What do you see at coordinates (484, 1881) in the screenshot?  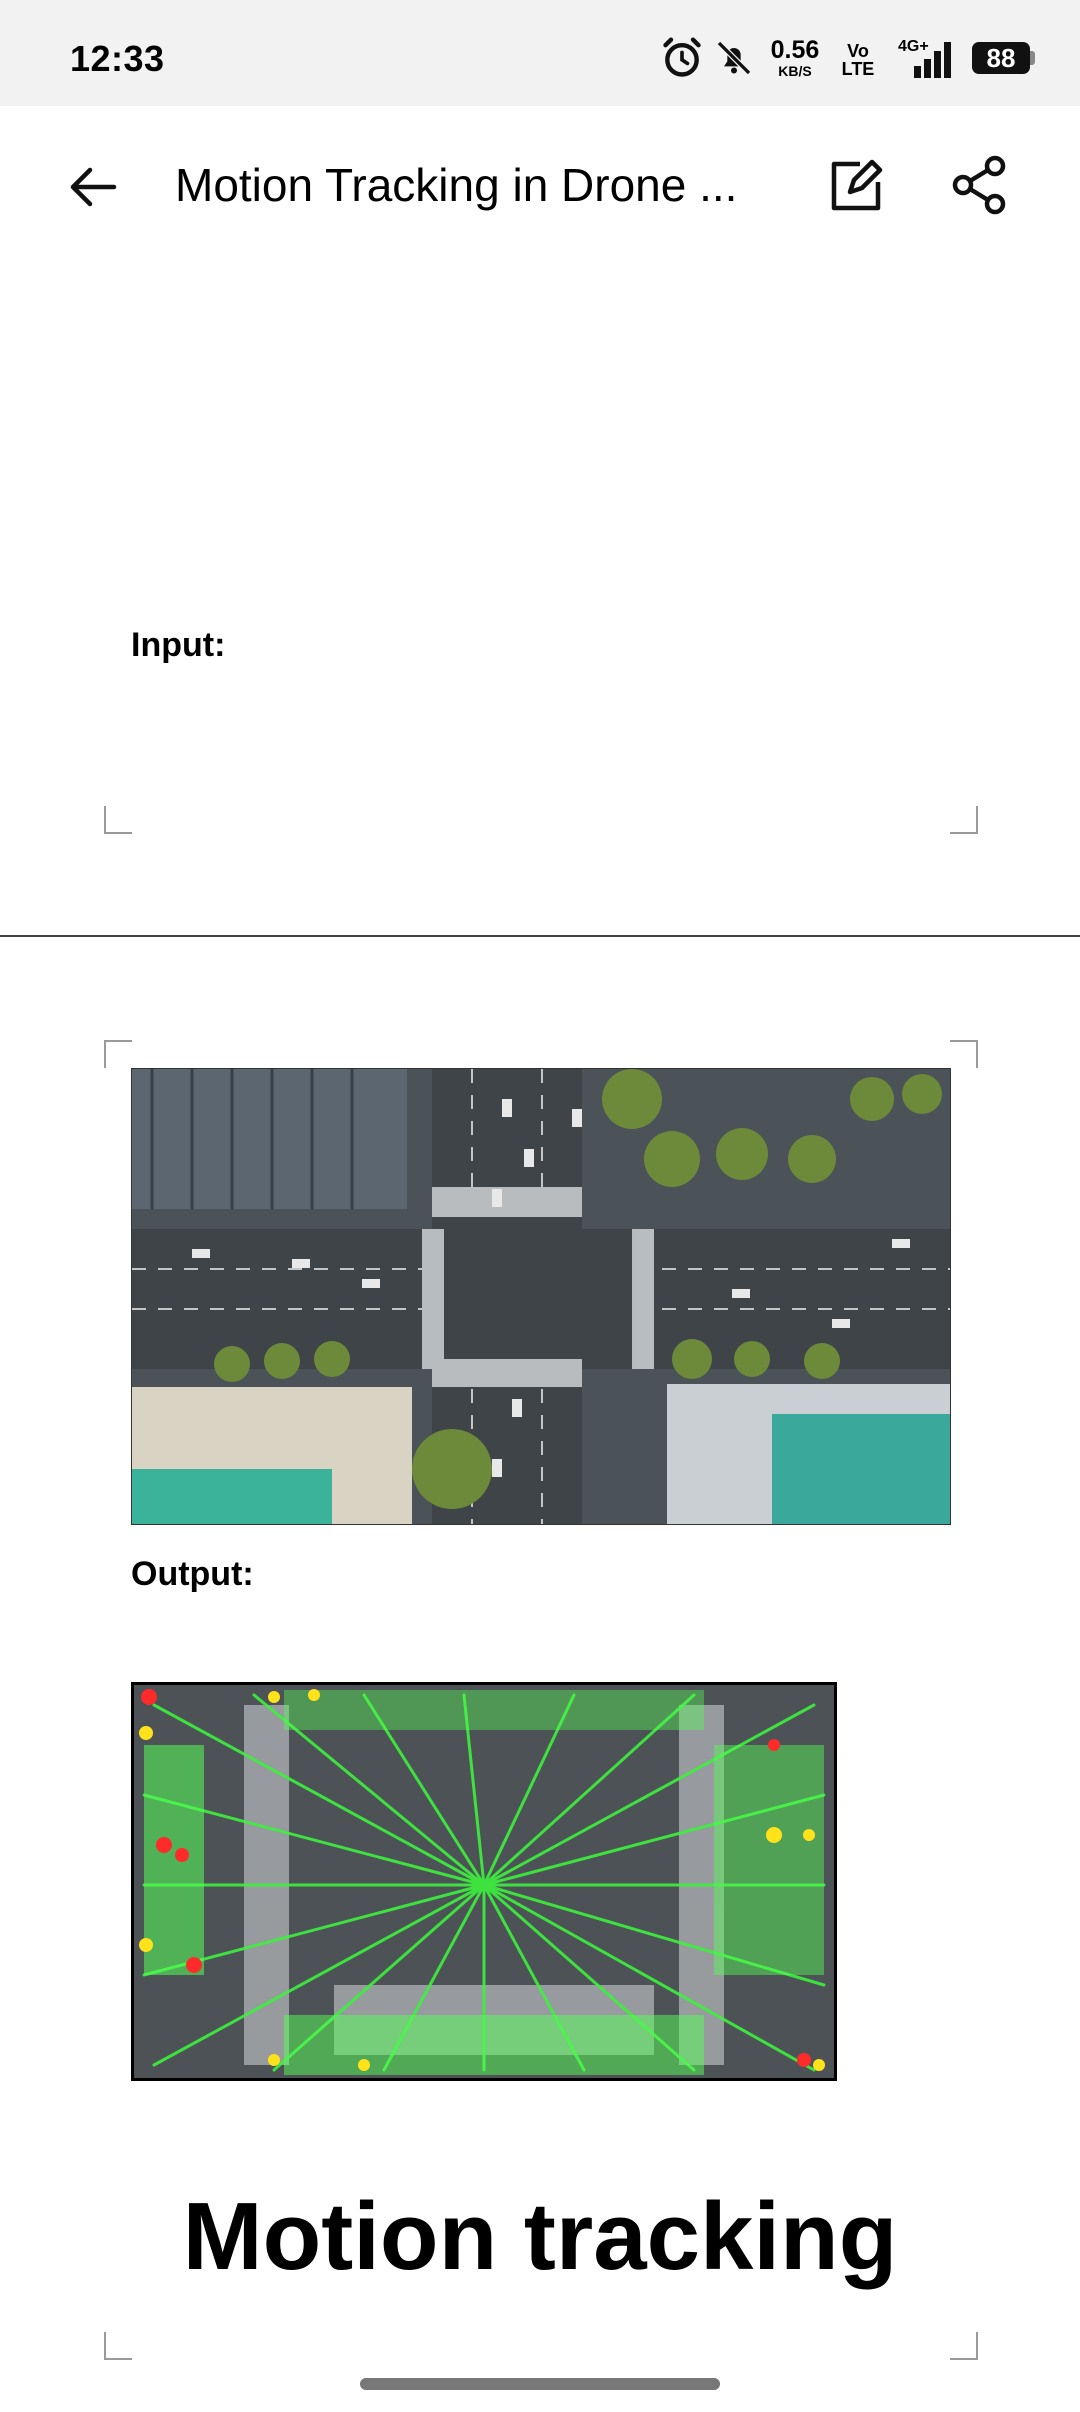 I see `output-motion-tracking-image` at bounding box center [484, 1881].